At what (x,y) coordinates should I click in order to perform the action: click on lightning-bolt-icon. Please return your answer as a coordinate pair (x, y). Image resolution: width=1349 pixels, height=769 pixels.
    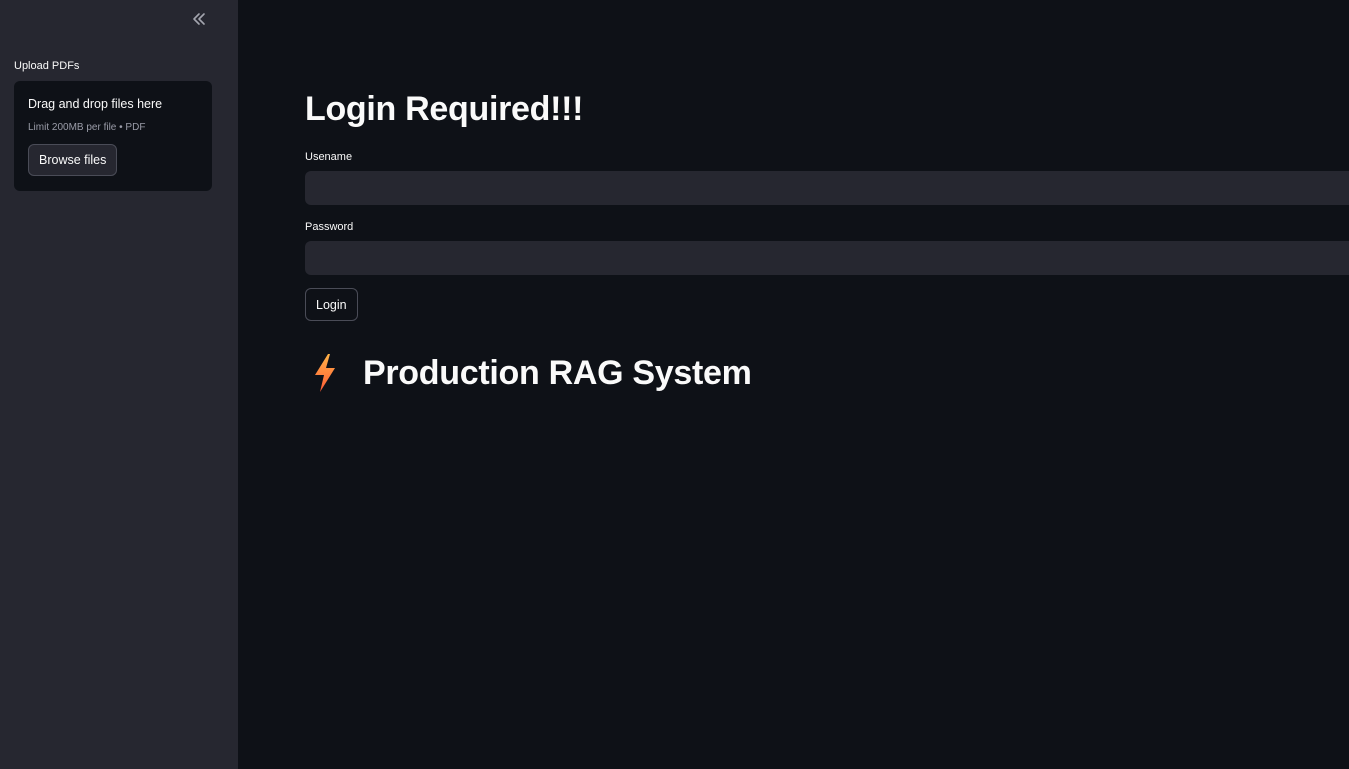
    Looking at the image, I should click on (329, 373).